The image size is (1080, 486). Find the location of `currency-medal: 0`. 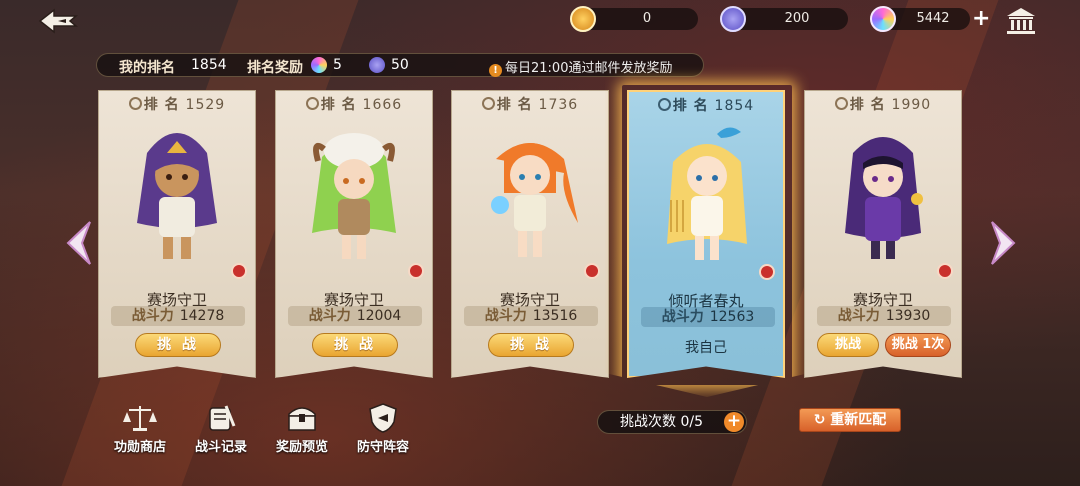

currency-medal: 0 is located at coordinates (634, 19).